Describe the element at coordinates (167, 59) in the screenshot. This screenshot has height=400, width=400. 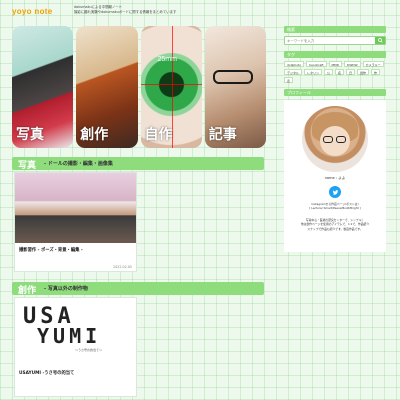
I see `eye-size-label: 25mm` at that location.